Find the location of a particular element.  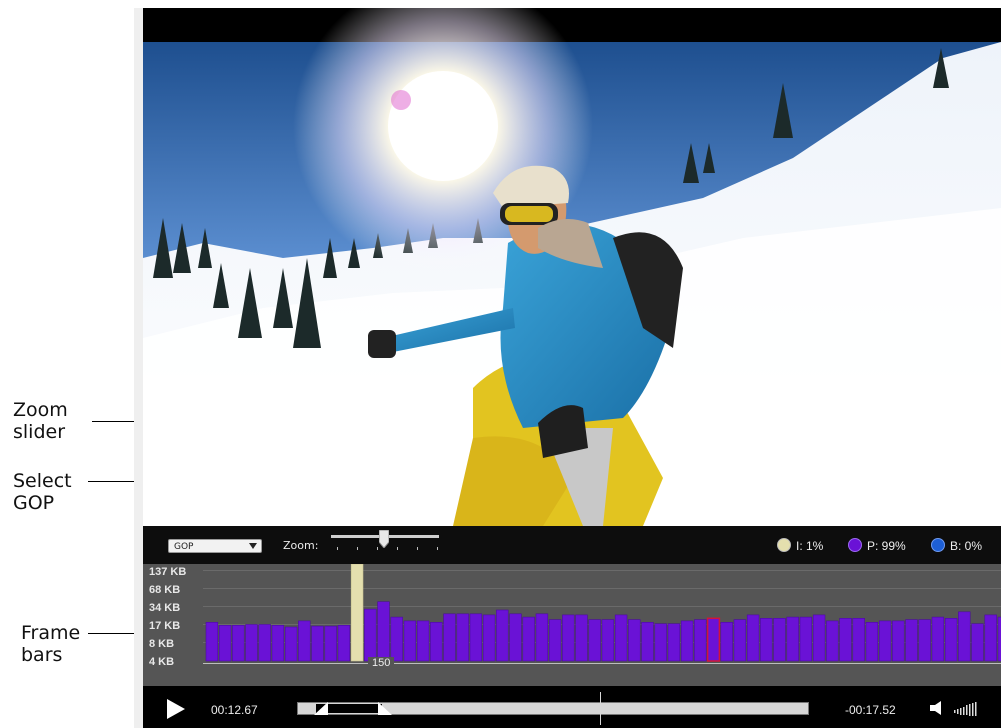

current-time: 00:12.67 is located at coordinates (234, 710).